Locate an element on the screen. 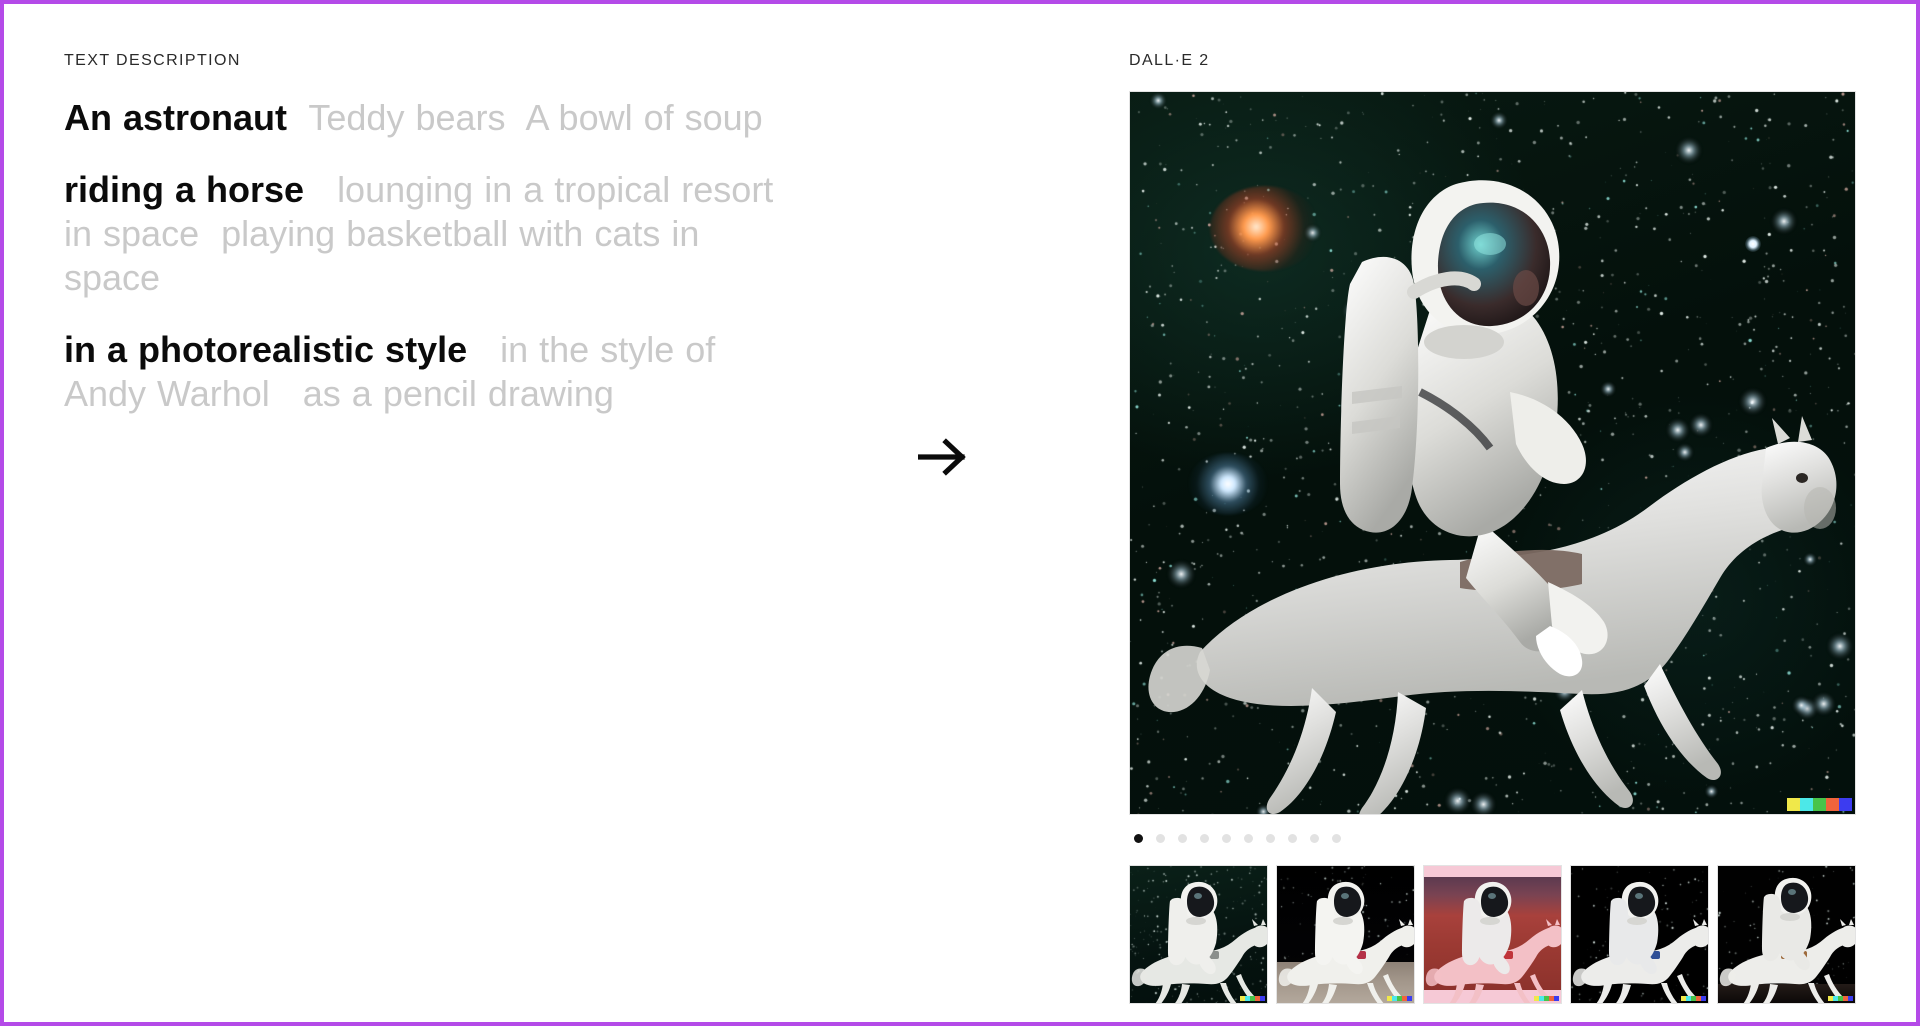 This screenshot has width=1920, height=1026. text-description-label: TEXT DESCRIPTION is located at coordinates (152, 60).